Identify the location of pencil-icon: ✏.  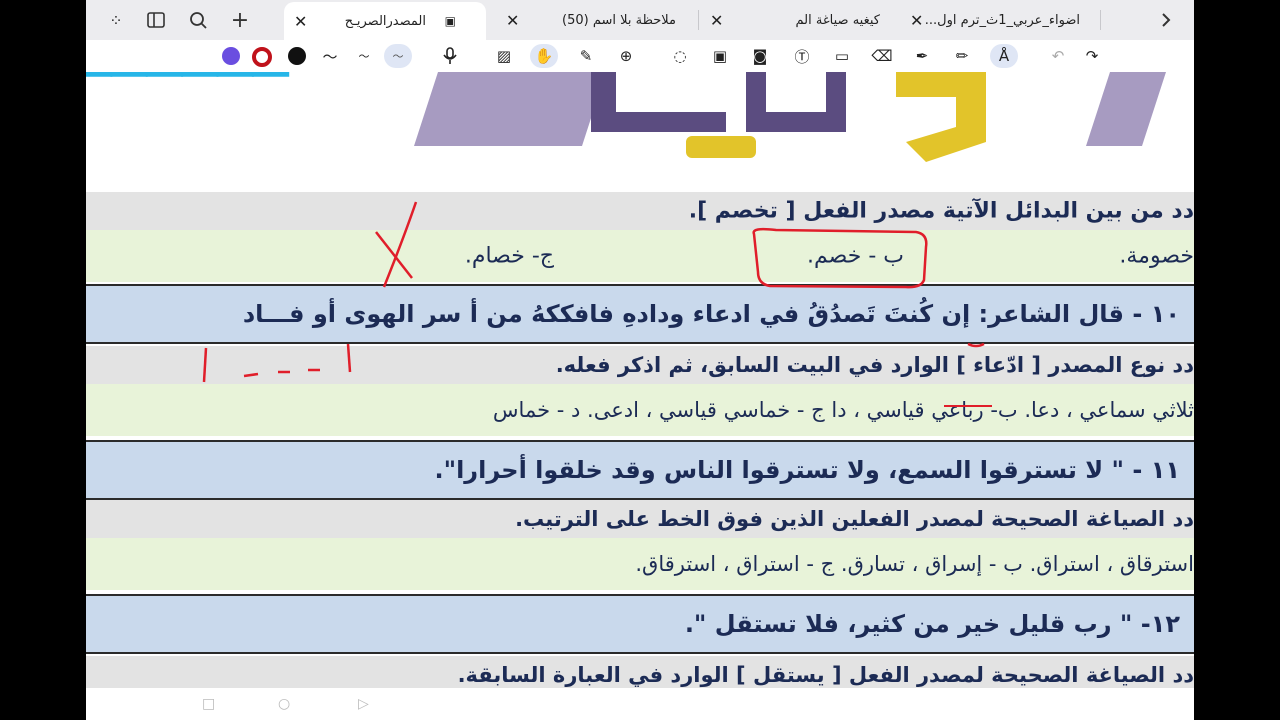
(962, 56).